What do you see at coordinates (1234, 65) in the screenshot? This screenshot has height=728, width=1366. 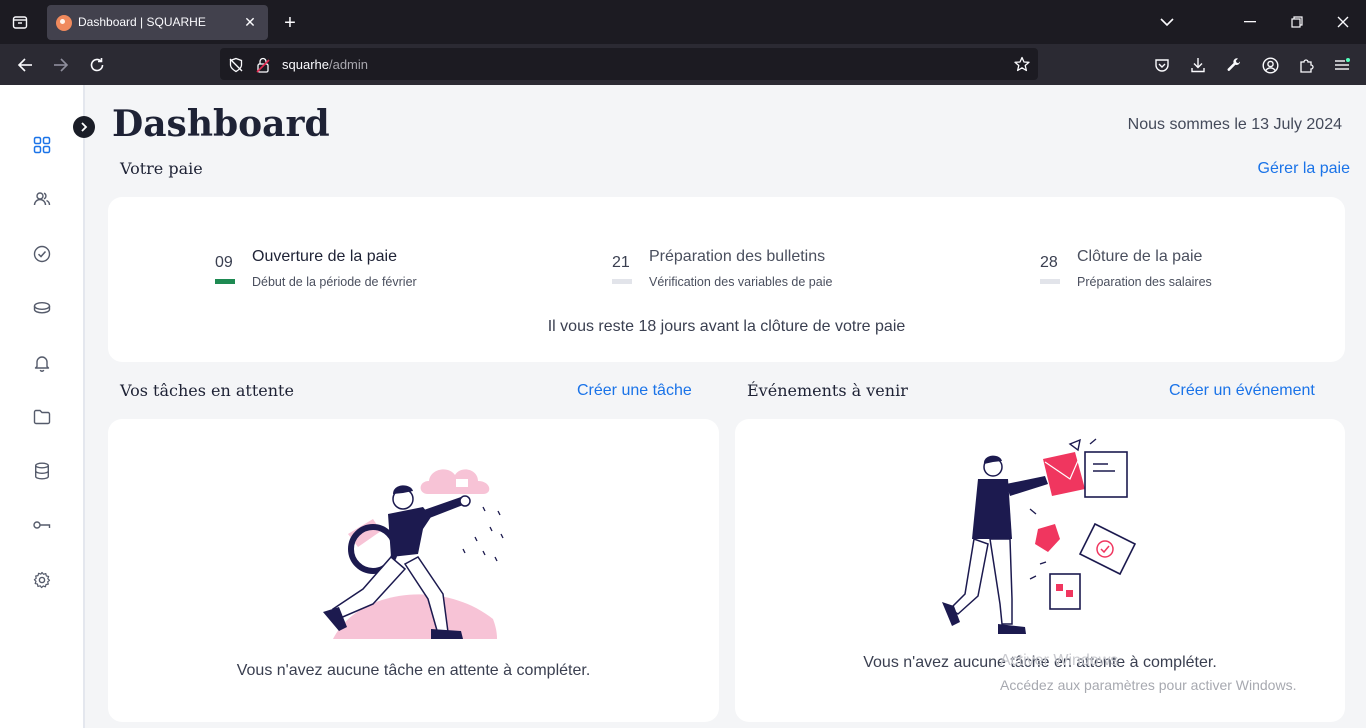 I see `wrench-icon` at bounding box center [1234, 65].